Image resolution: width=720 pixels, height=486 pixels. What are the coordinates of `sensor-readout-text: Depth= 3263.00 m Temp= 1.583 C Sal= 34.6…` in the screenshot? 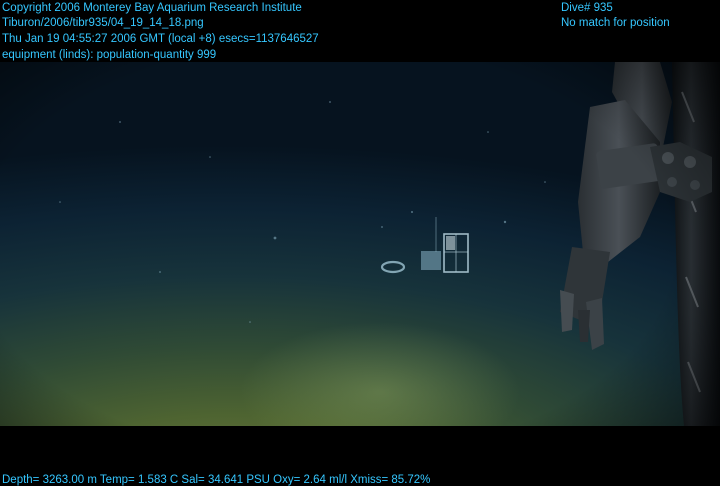 It's located at (216, 480).